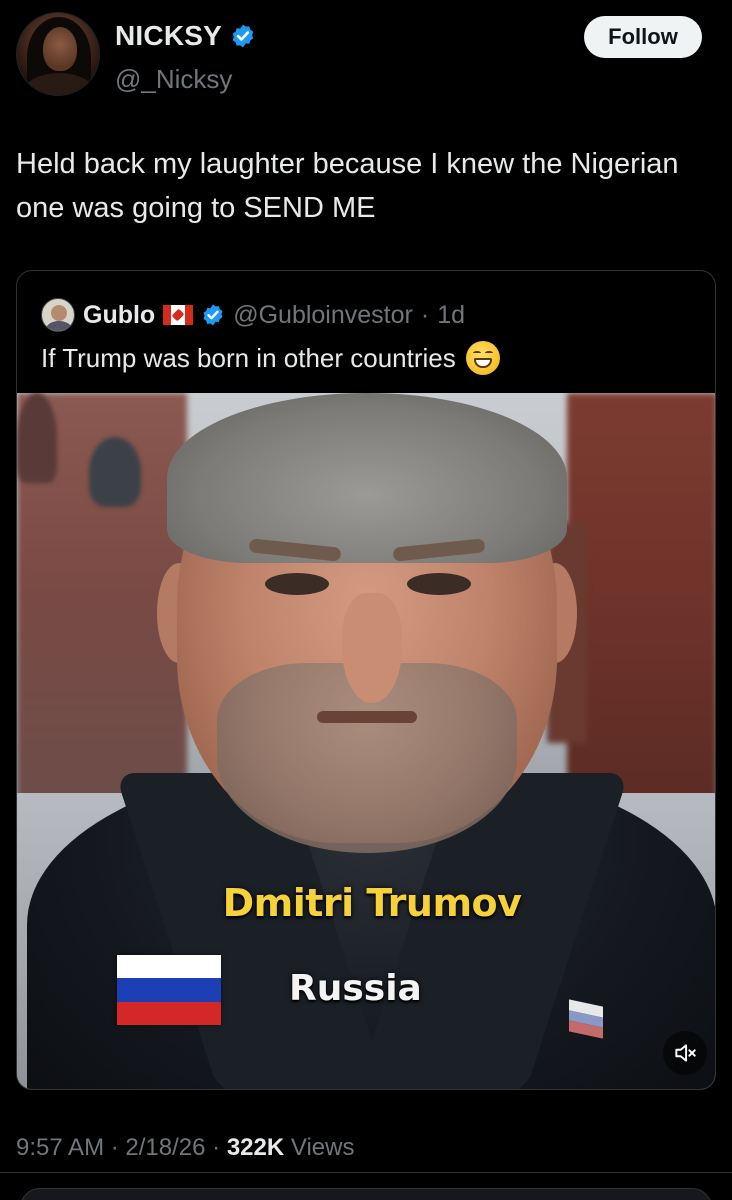 The height and width of the screenshot is (1200, 732). Describe the element at coordinates (366, 1194) in the screenshot. I see `reply-bar` at that location.